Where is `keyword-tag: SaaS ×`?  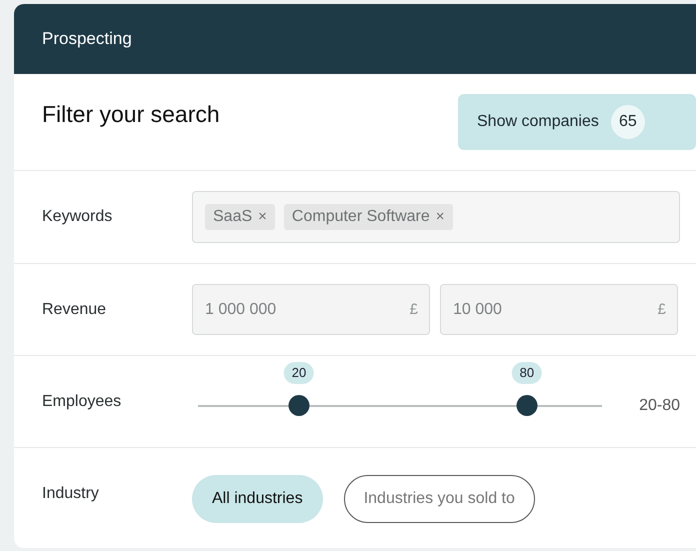 keyword-tag: SaaS × is located at coordinates (240, 217).